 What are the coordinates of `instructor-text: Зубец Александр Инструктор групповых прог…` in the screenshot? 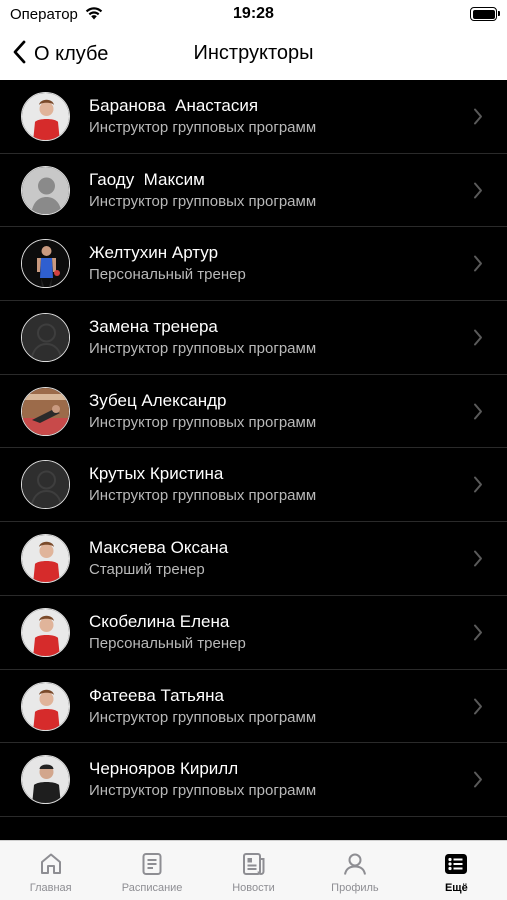 It's located at (202, 411).